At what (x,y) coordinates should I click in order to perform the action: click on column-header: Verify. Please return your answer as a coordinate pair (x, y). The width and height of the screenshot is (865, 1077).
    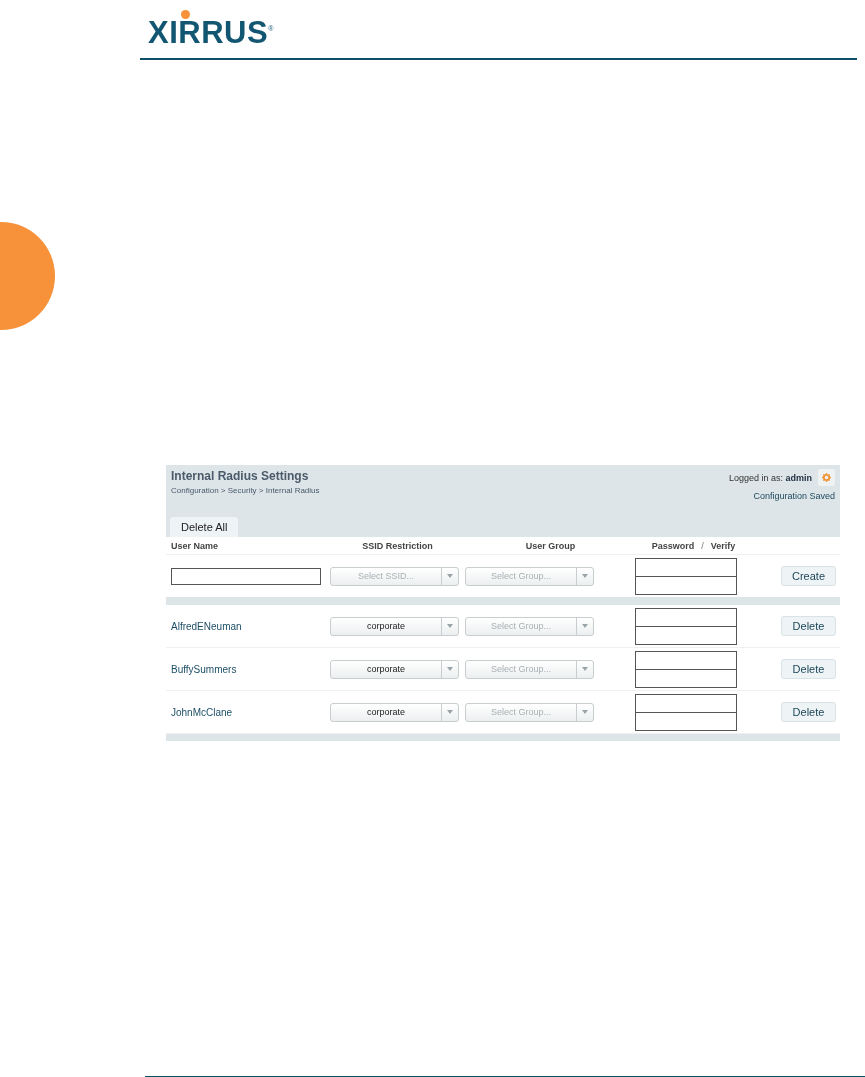
    Looking at the image, I should click on (723, 545).